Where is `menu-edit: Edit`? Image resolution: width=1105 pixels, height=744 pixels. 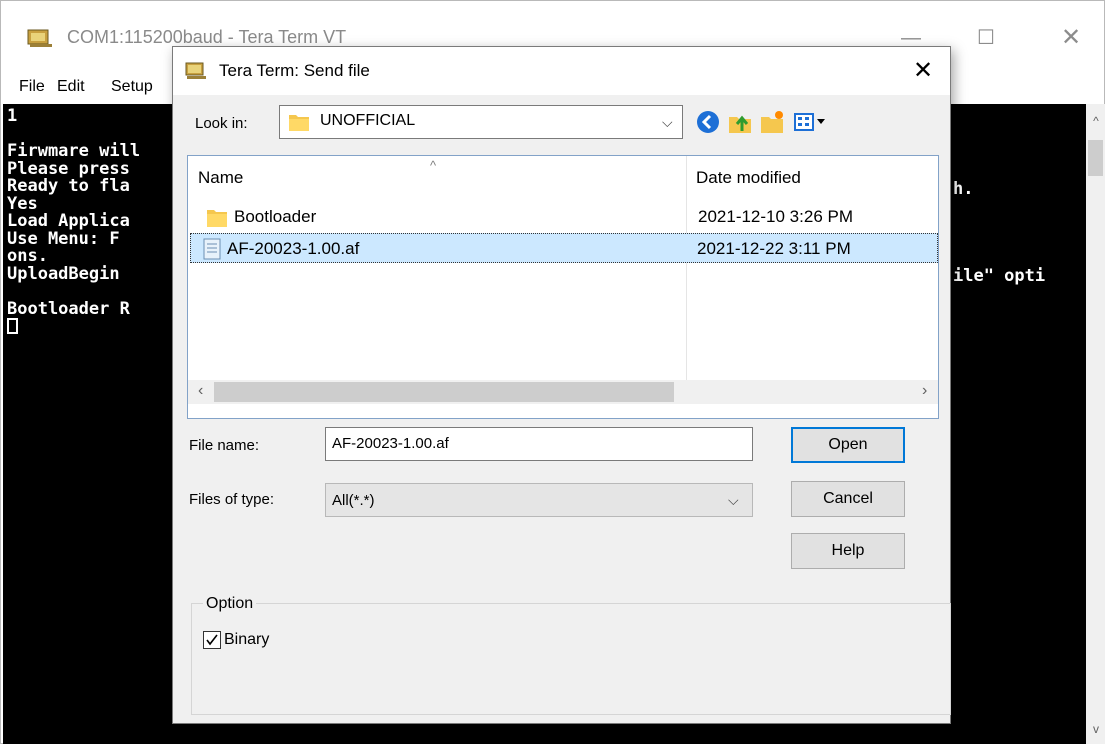
menu-edit: Edit is located at coordinates (71, 87).